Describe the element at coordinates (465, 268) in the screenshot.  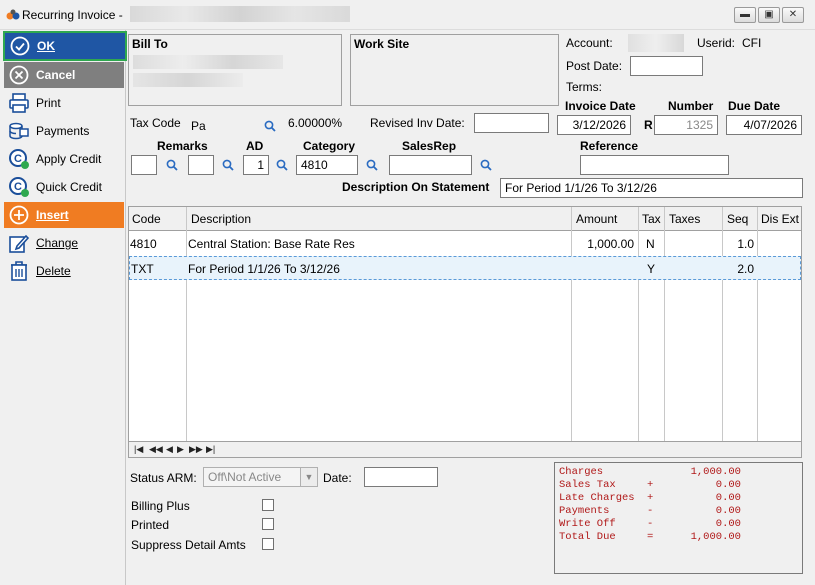
I see `table-row: TXT For Period 1/1/26 To 3/12/26 Y 2.0` at that location.